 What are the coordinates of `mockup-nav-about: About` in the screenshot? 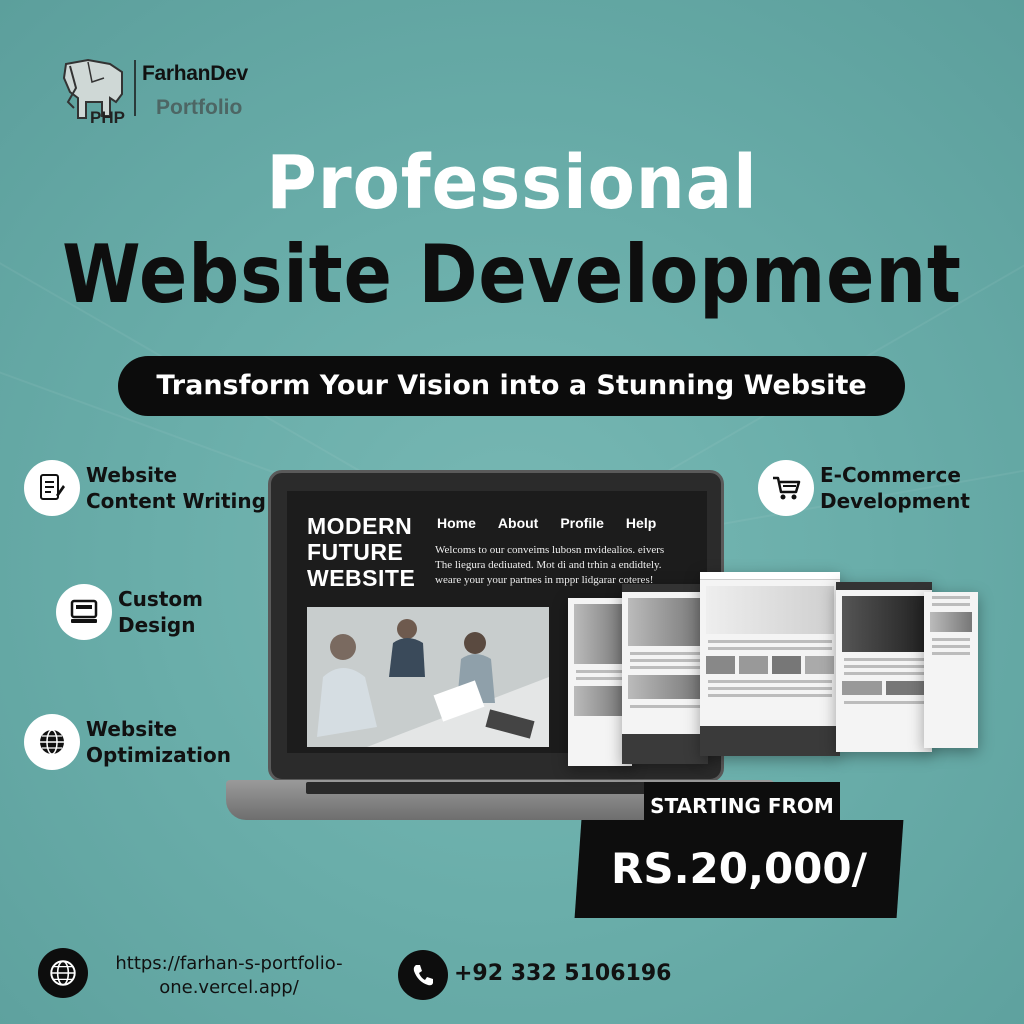 It's located at (518, 523).